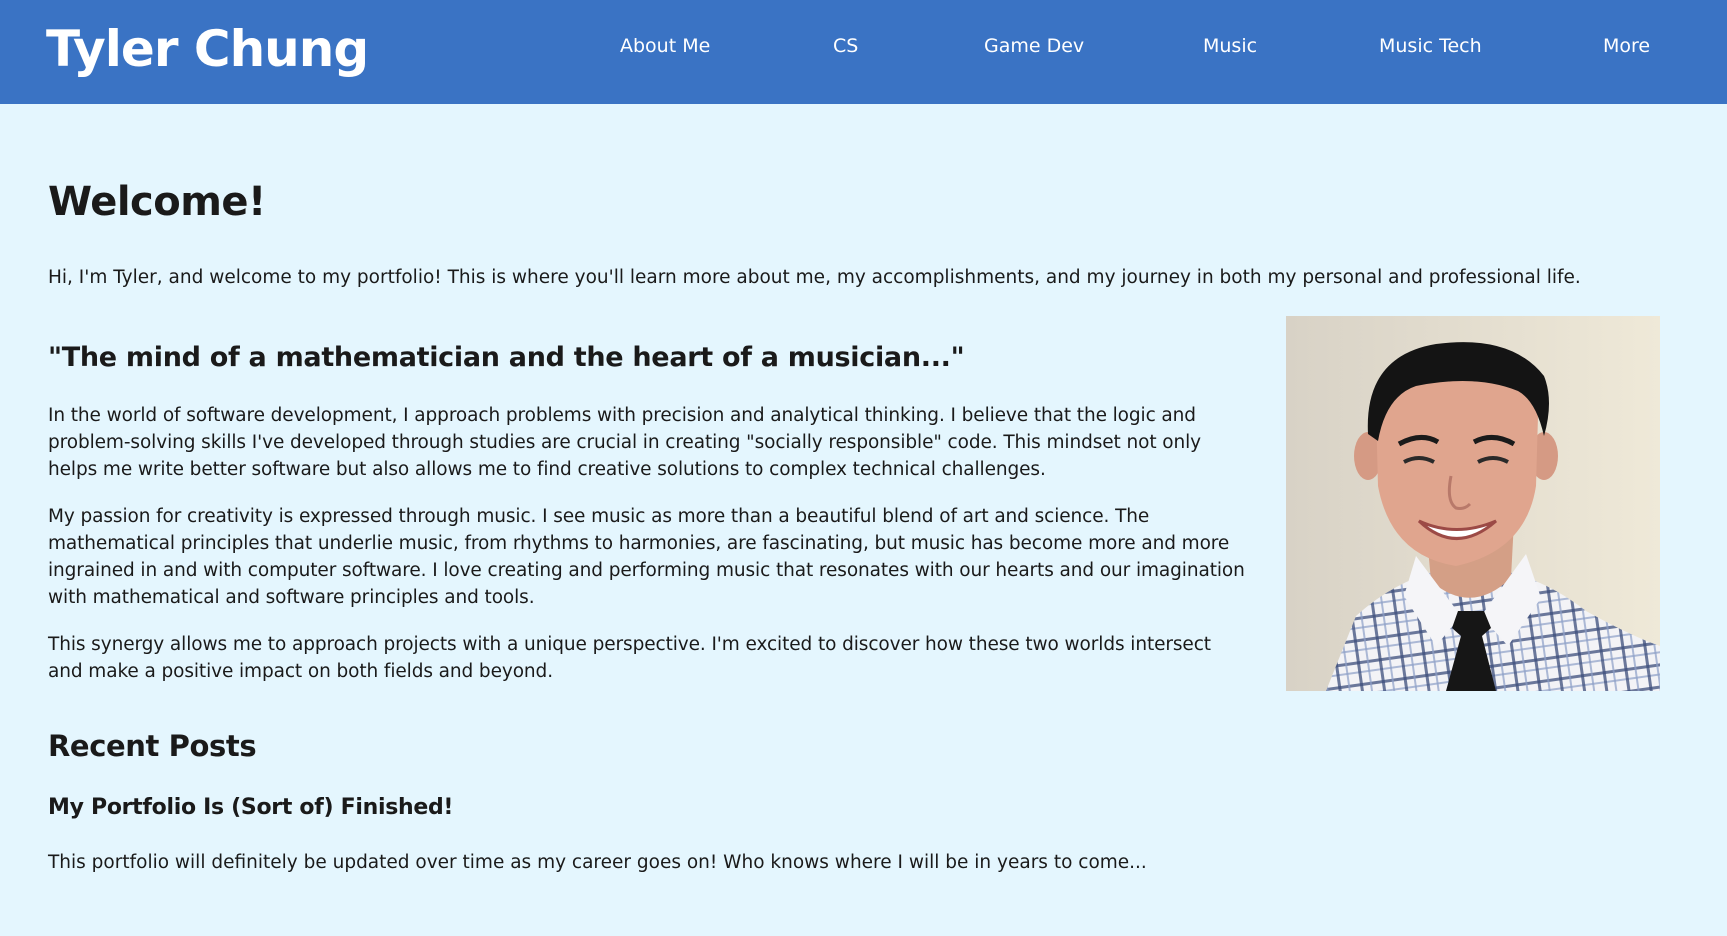  Describe the element at coordinates (665, 46) in the screenshot. I see `nav-about-me: About Me` at that location.